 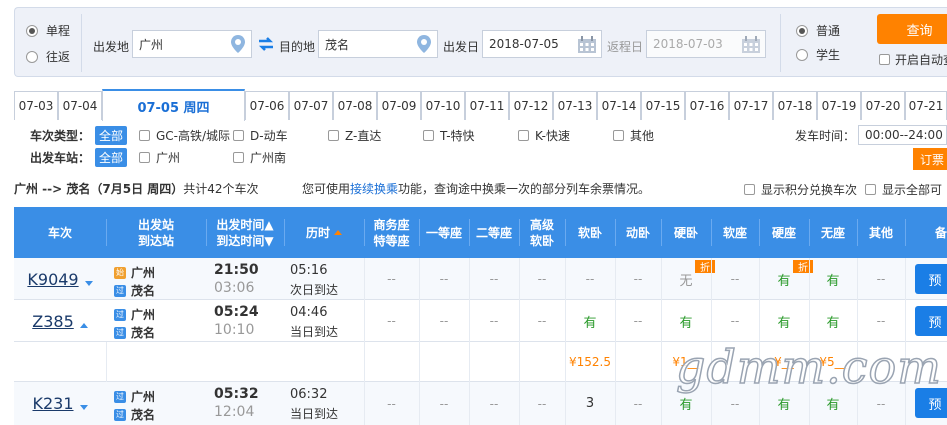 I want to click on date-tab: 07-04, so click(x=80, y=105).